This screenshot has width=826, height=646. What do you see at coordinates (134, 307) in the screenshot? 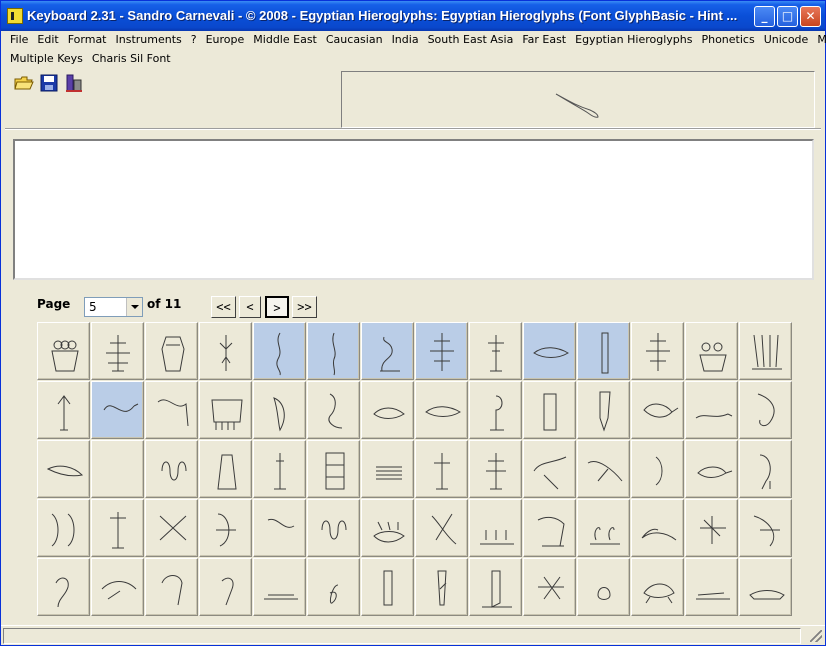
I see `chevron-down-icon` at bounding box center [134, 307].